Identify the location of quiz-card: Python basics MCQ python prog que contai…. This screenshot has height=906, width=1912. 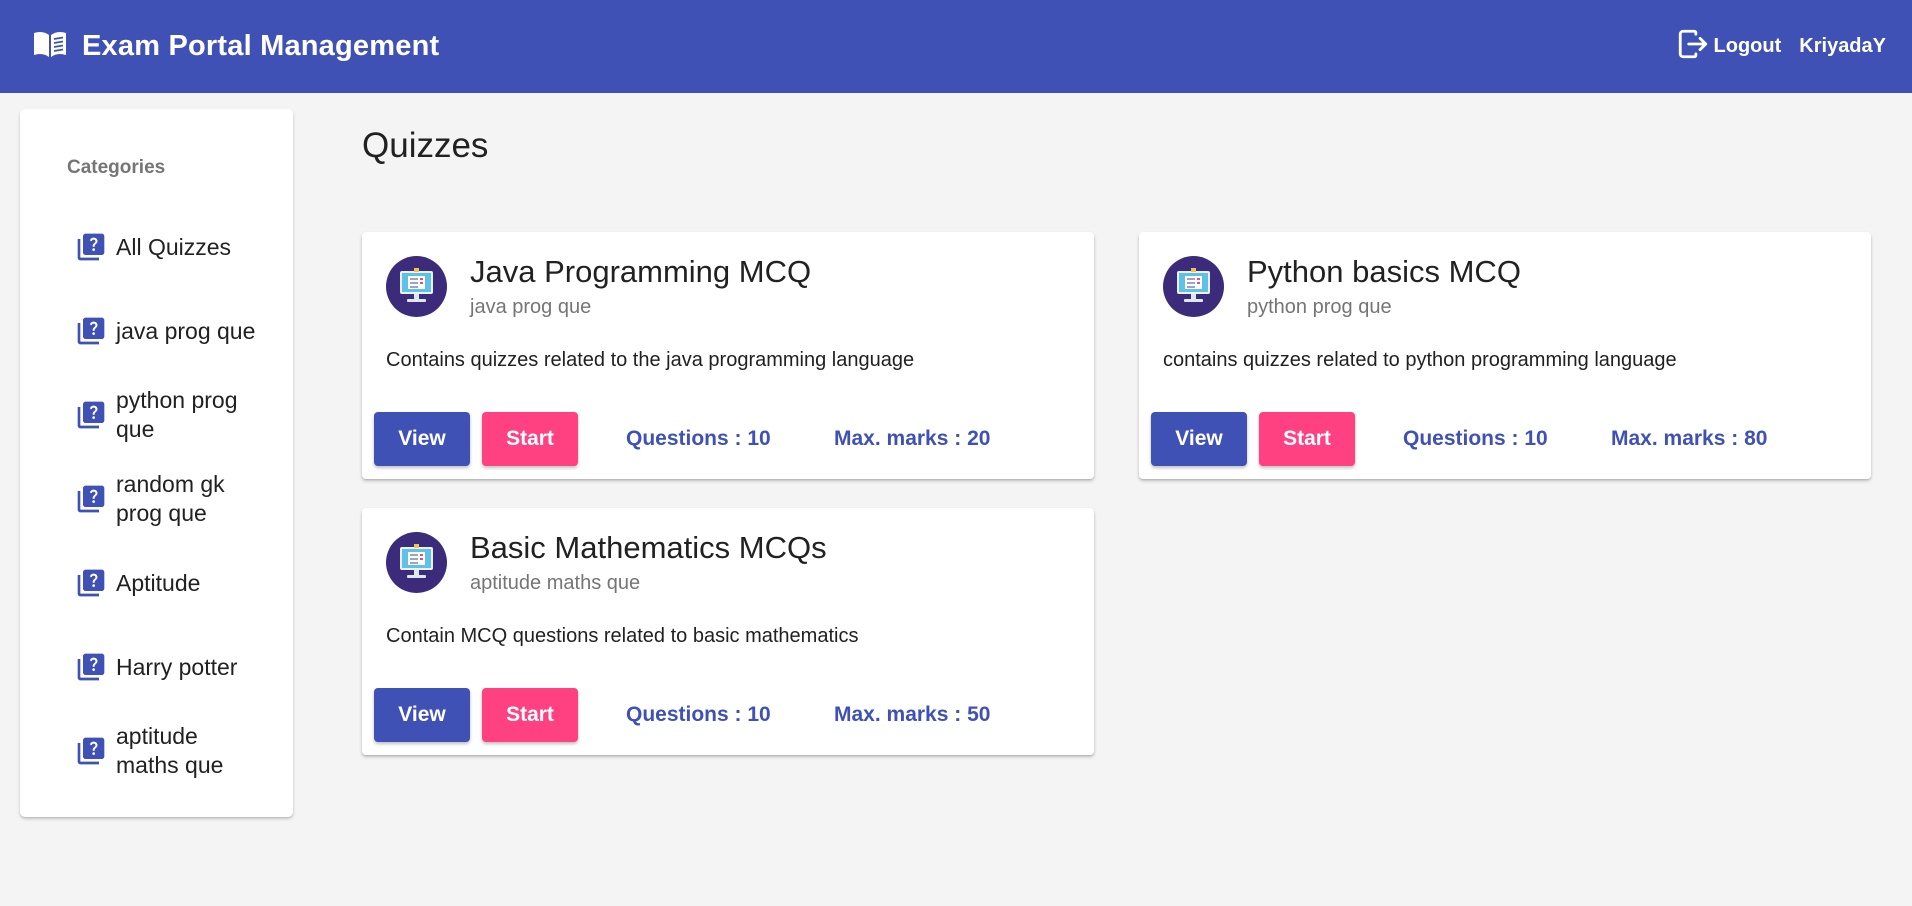
(1505, 355).